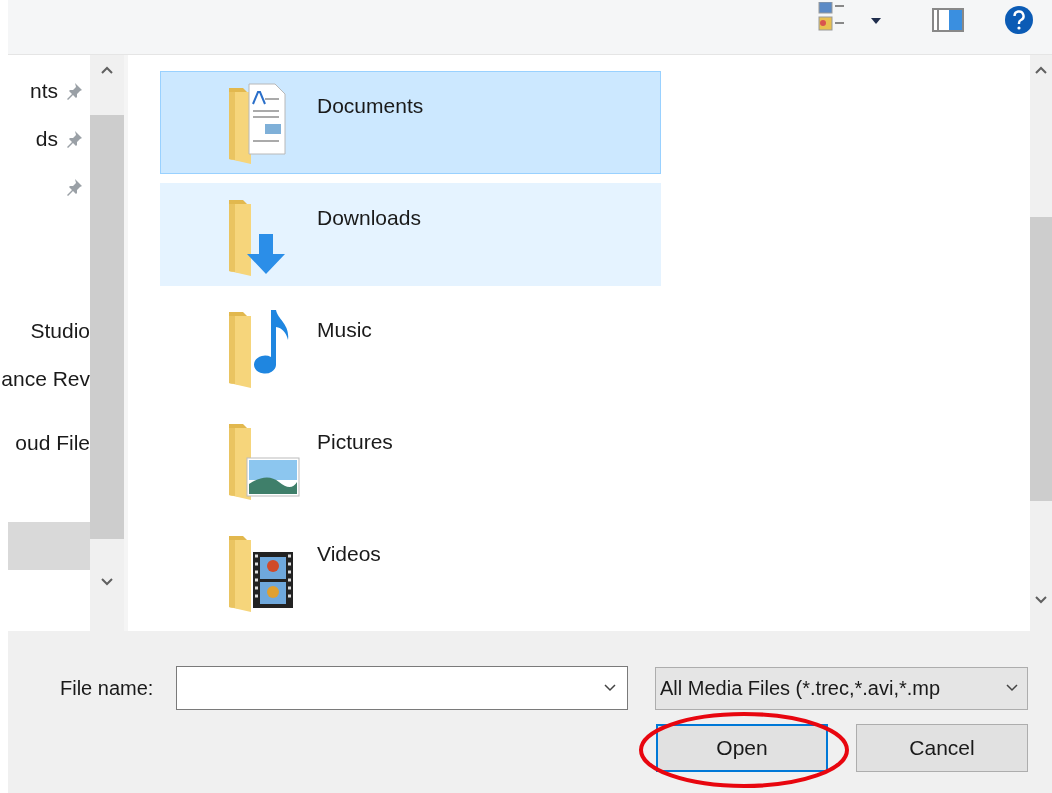  I want to click on open-button: Open, so click(742, 748).